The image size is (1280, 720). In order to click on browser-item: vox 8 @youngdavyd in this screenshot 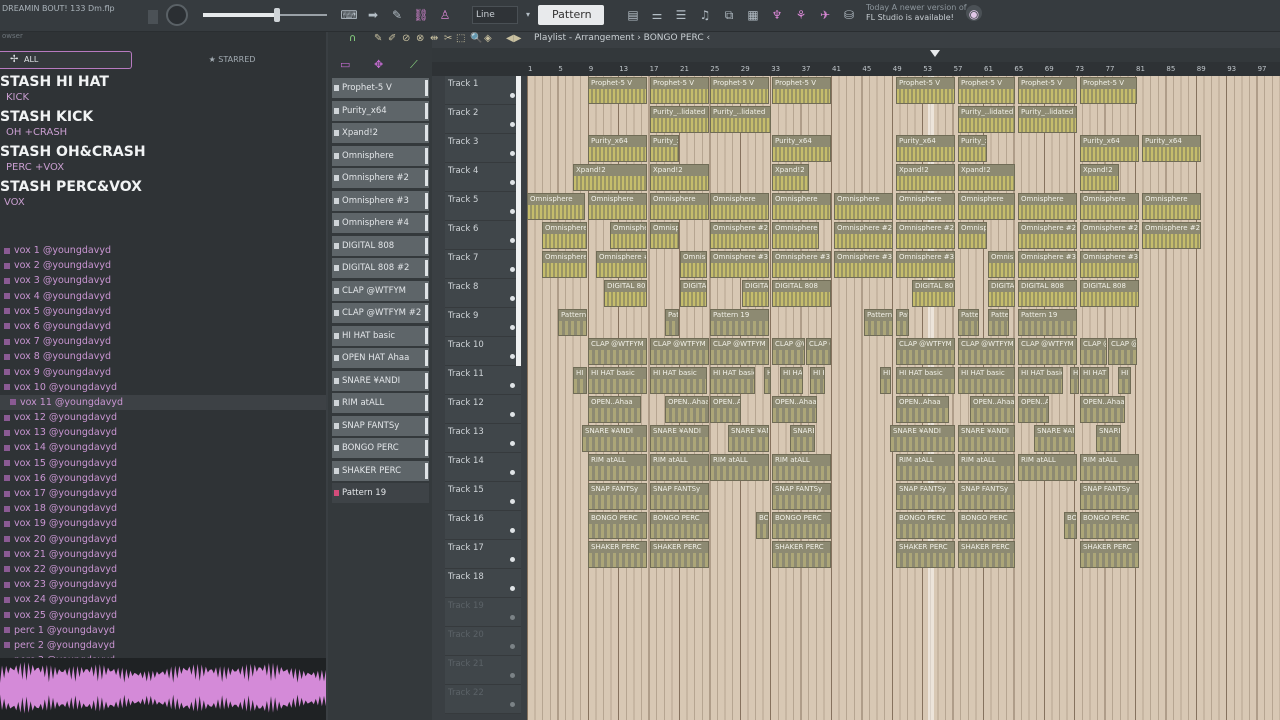, I will do `click(163, 356)`.